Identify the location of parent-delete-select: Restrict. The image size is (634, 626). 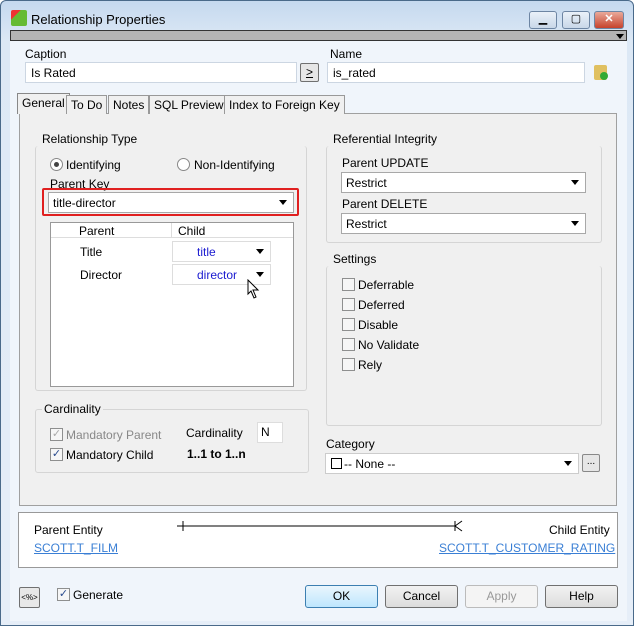
(463, 223).